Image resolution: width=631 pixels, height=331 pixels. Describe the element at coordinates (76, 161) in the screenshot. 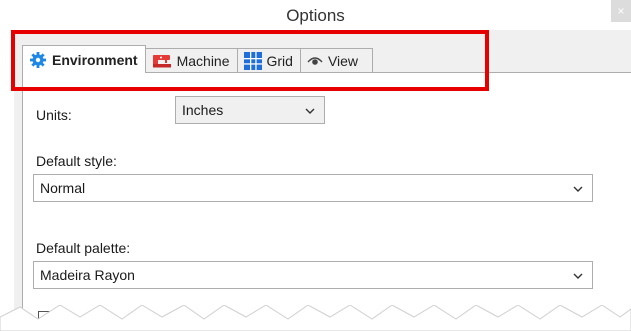

I see `default-style-label: Default style:` at that location.